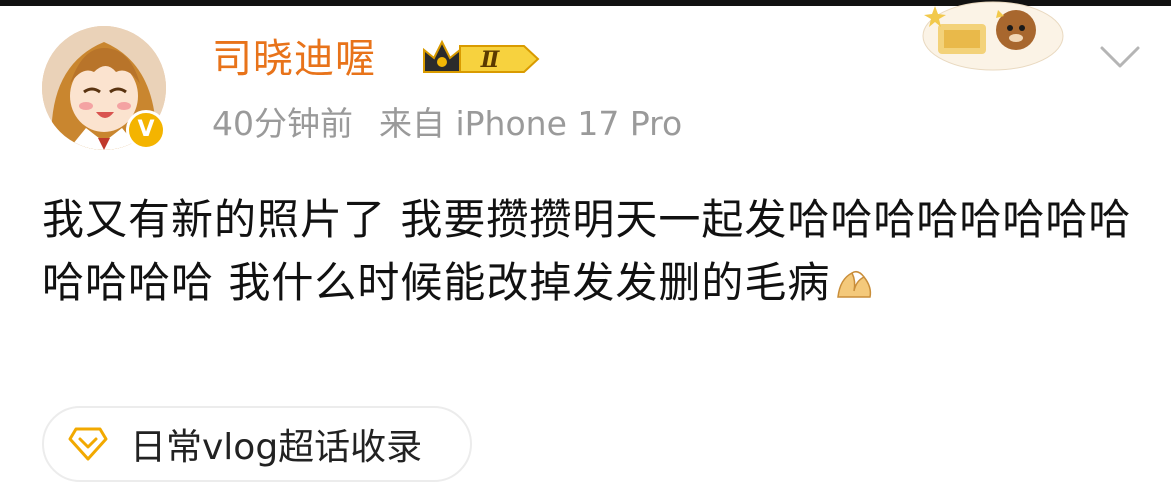 This screenshot has width=1171, height=504. Describe the element at coordinates (88, 444) in the screenshot. I see `diamond-topic-icon` at that location.